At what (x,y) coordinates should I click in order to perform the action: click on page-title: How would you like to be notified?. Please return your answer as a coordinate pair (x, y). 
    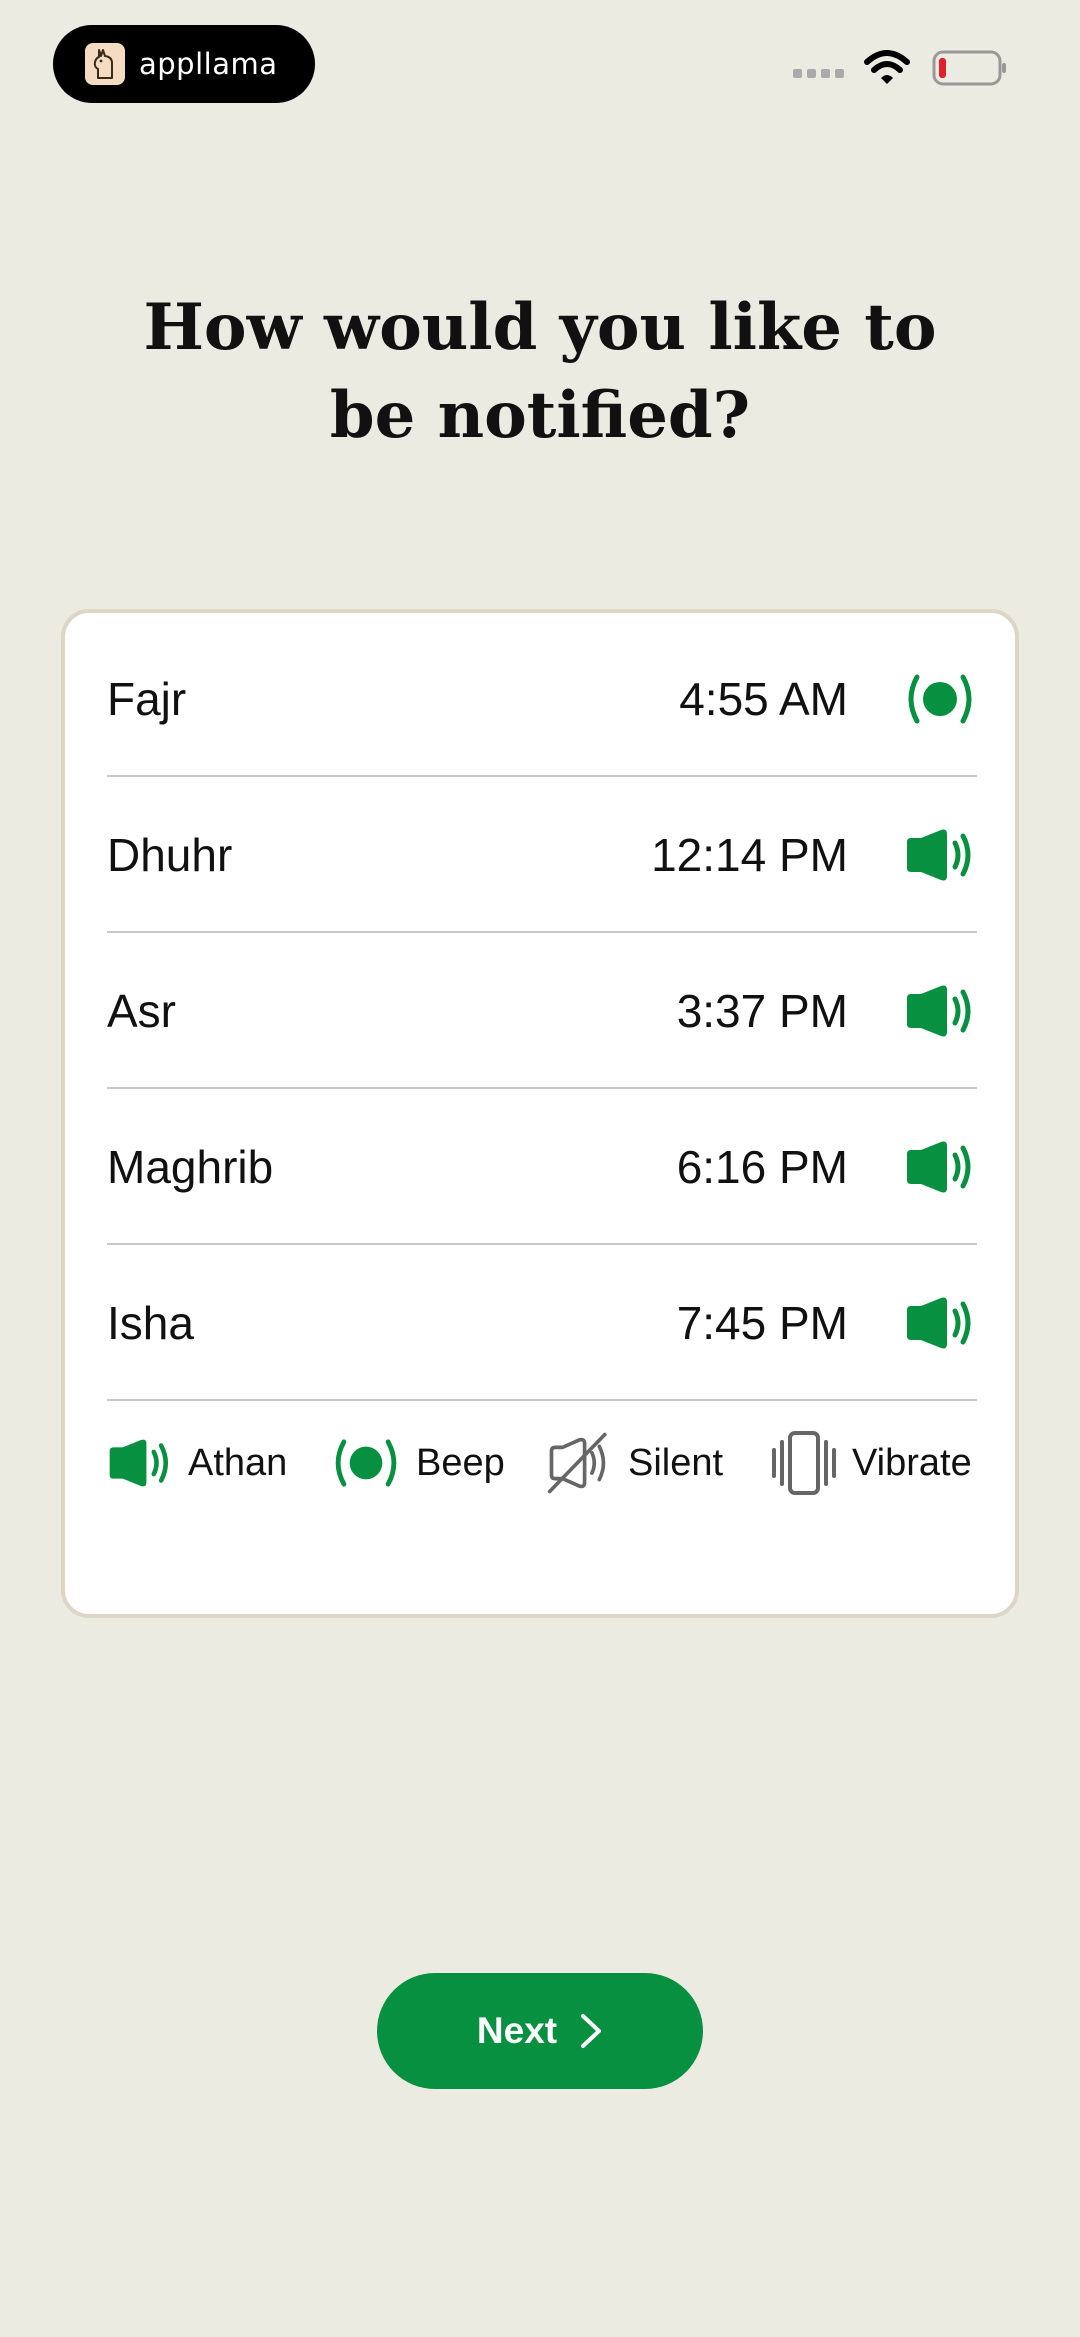
    Looking at the image, I should click on (540, 372).